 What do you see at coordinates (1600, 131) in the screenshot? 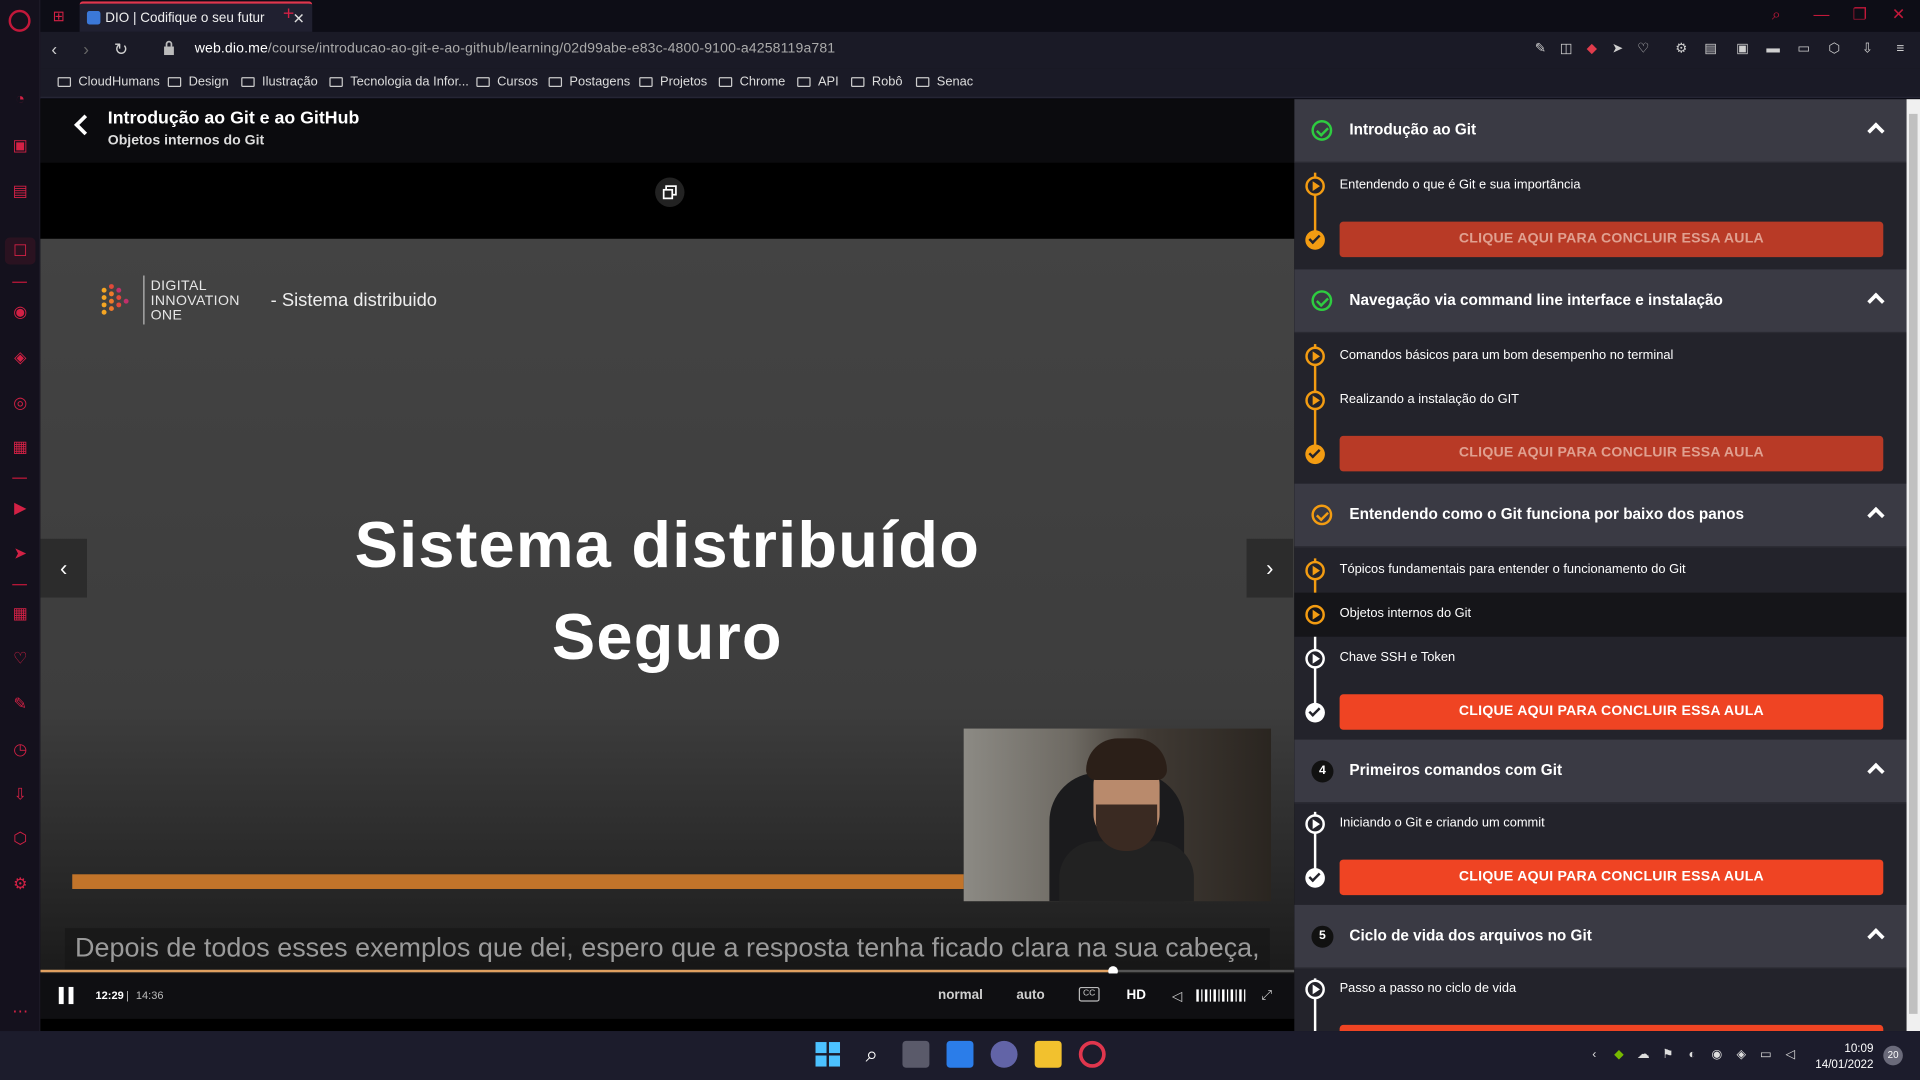
I see `section-header: Introdução ao Git` at bounding box center [1600, 131].